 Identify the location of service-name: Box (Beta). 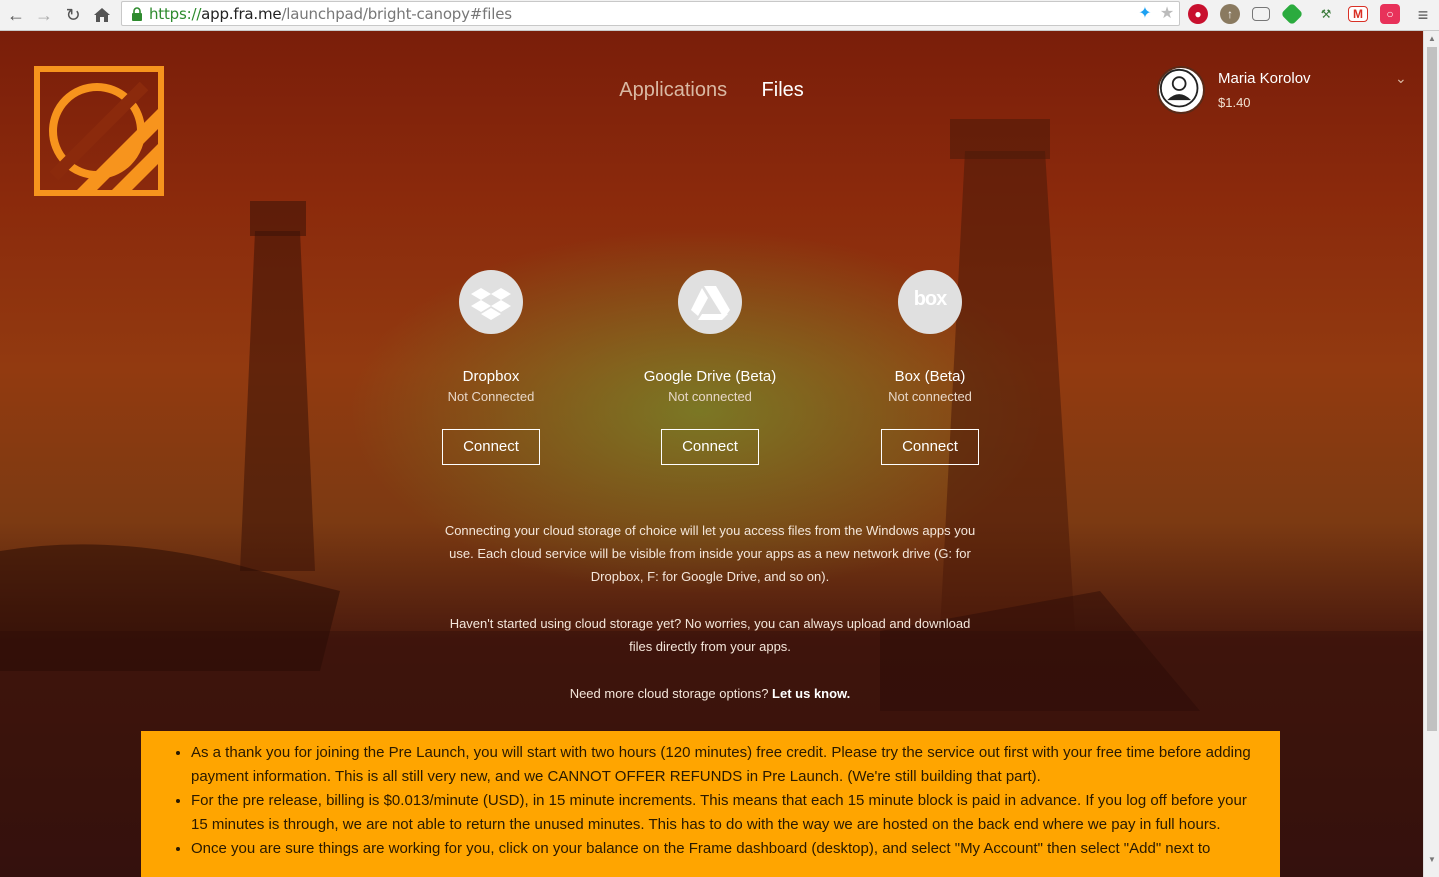
(930, 376).